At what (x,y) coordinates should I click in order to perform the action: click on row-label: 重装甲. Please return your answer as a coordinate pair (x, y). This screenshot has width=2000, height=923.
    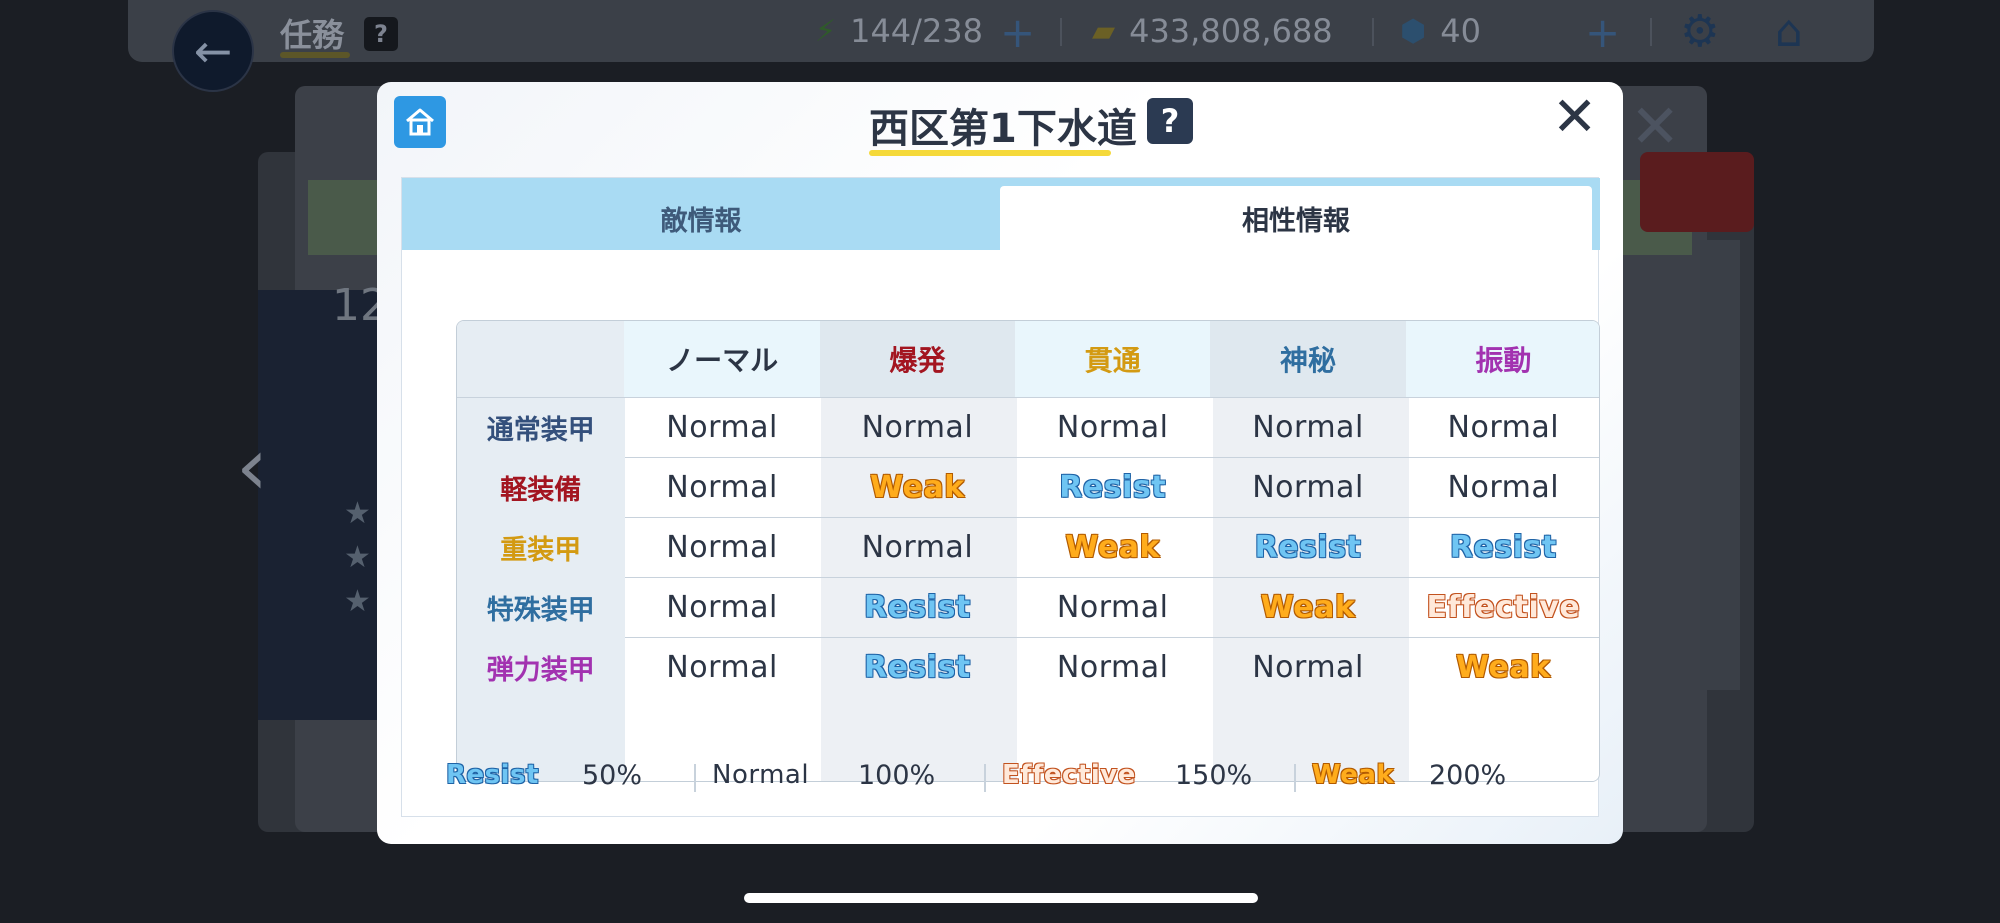
    Looking at the image, I should click on (541, 550).